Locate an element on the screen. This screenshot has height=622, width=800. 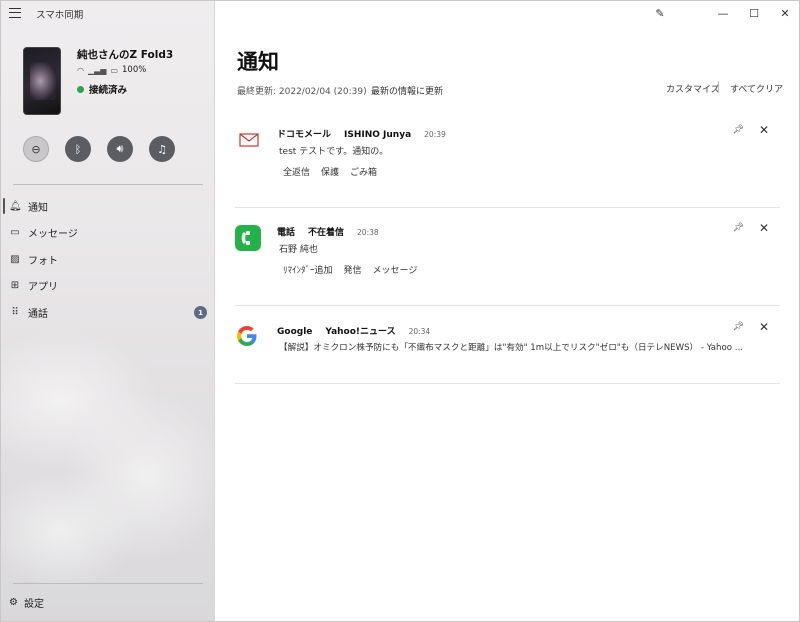
do-not-disturb-icon: ⊖ is located at coordinates (36, 149).